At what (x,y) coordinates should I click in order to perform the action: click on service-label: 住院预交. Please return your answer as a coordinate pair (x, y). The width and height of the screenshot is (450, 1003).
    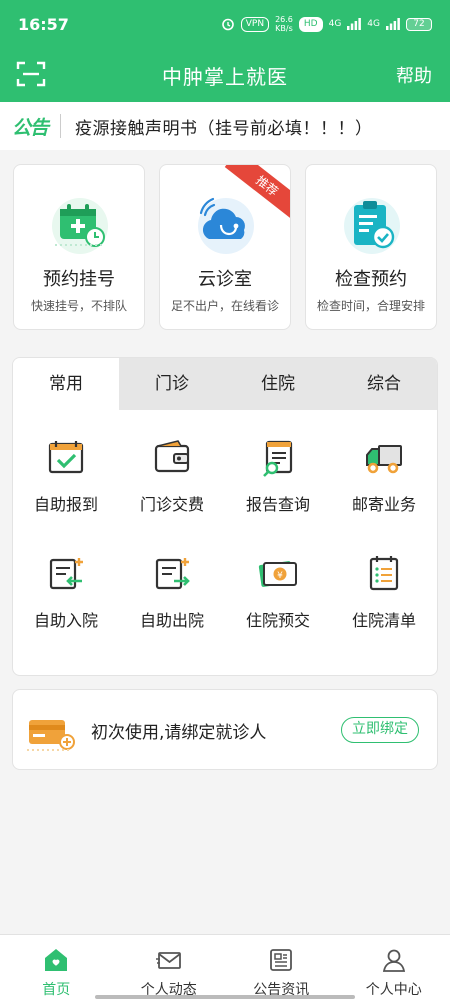
    Looking at the image, I should click on (277, 620).